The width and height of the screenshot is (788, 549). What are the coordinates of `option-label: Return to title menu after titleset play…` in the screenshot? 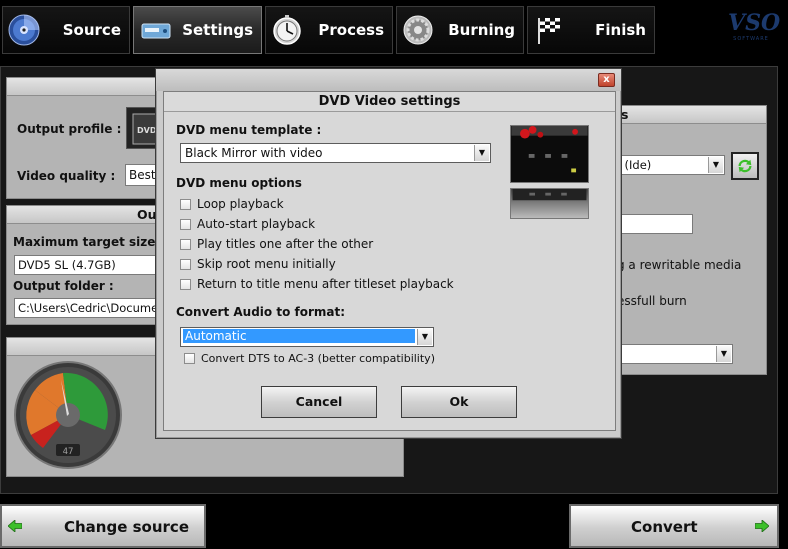 It's located at (325, 284).